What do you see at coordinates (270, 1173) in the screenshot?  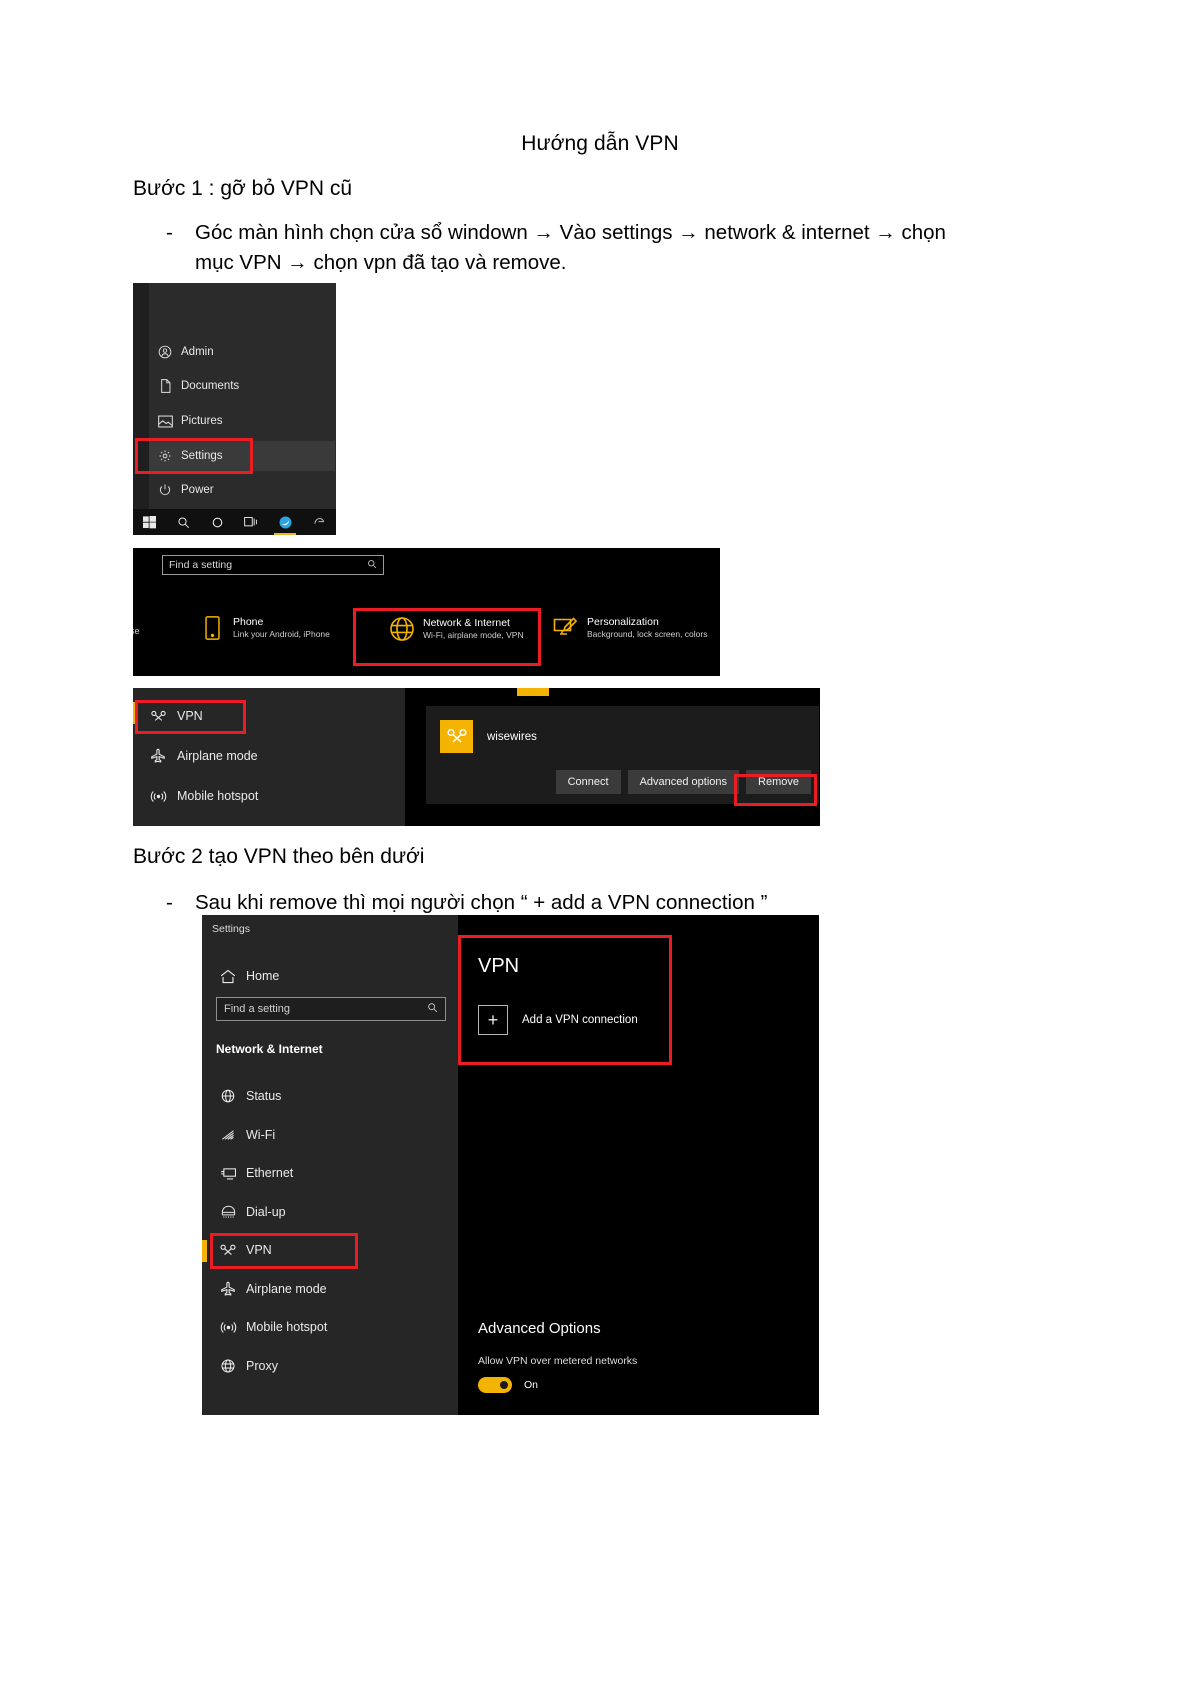 I see `sidebar-item-label: Ethernet` at bounding box center [270, 1173].